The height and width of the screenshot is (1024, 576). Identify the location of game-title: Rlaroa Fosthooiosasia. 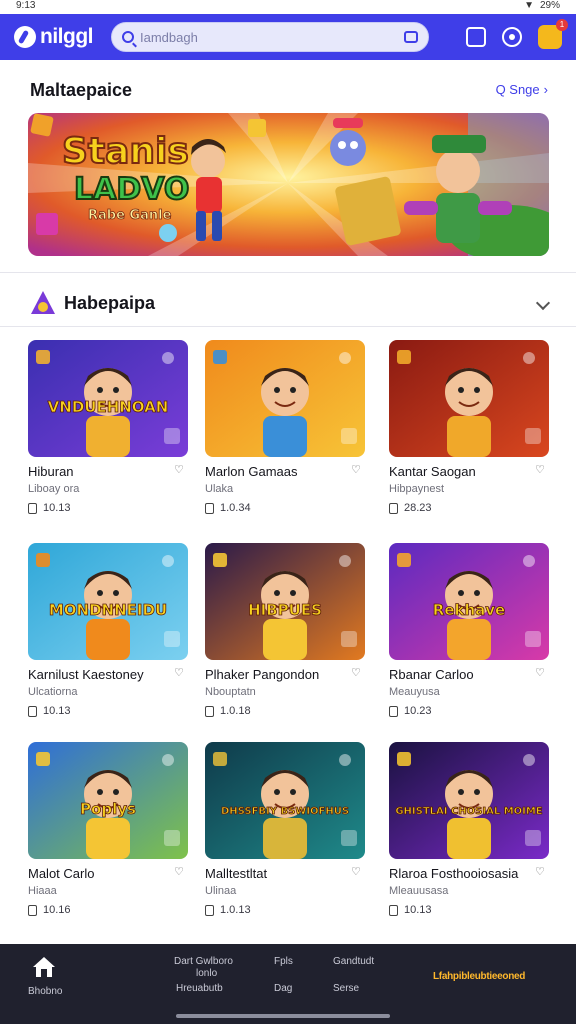
(454, 873).